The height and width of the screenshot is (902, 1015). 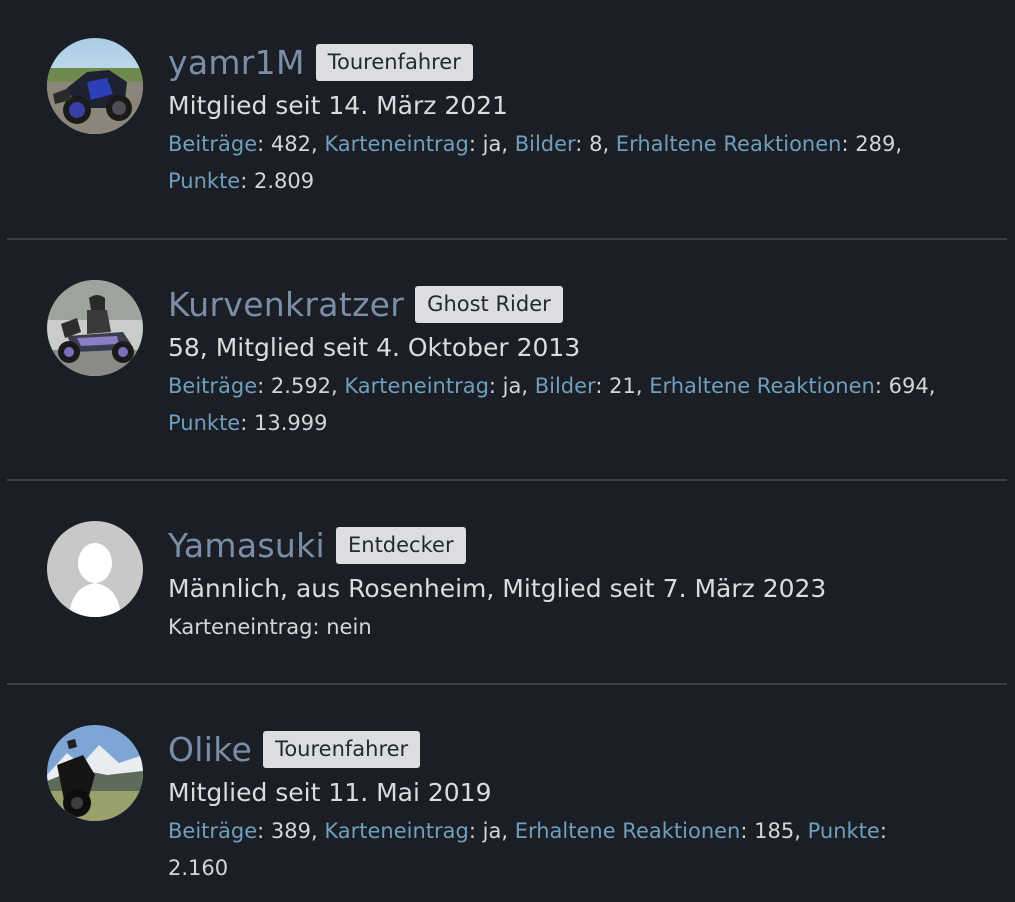 What do you see at coordinates (270, 627) in the screenshot?
I see `member-stats: Karteneintrag: nein` at bounding box center [270, 627].